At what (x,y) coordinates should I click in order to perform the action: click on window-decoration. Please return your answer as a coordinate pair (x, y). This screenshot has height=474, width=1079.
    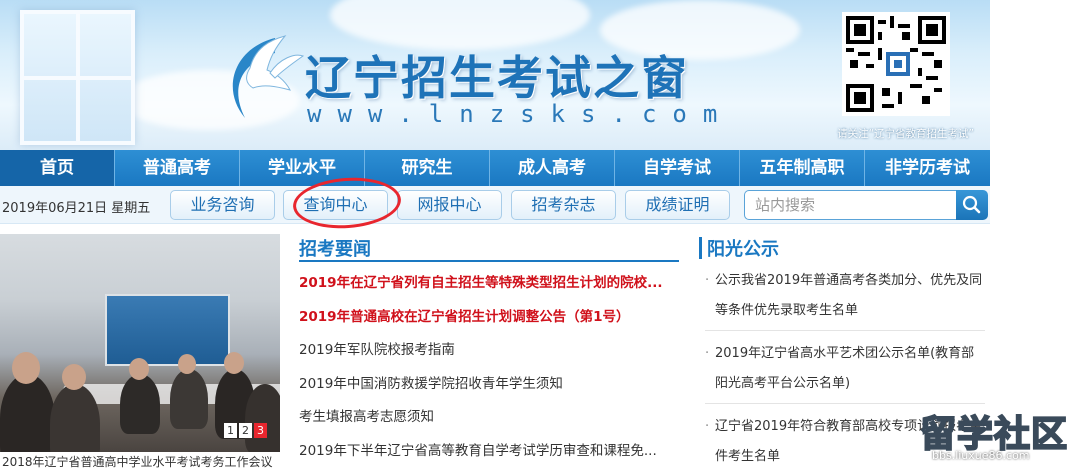
    Looking at the image, I should click on (77, 77).